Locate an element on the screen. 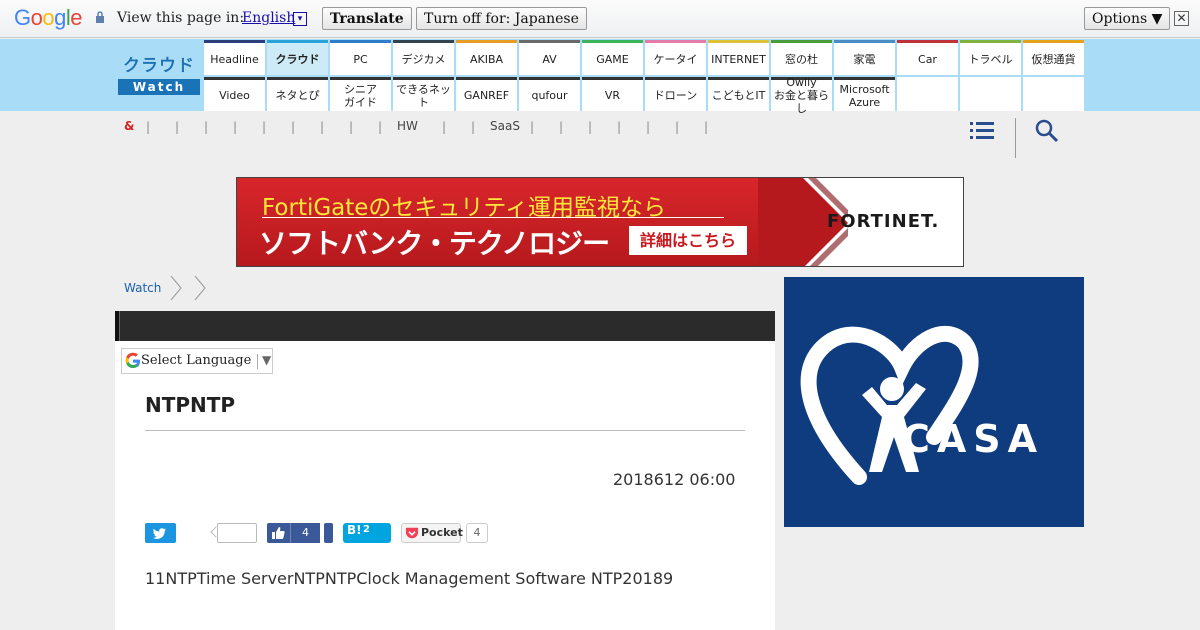  chevron-down-icon: ▾ is located at coordinates (300, 19).